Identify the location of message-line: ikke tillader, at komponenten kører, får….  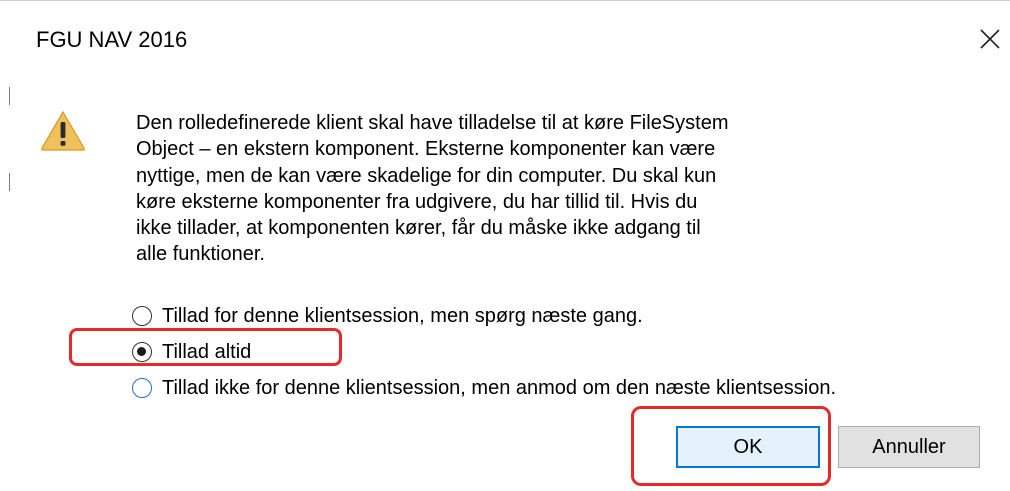
(418, 228).